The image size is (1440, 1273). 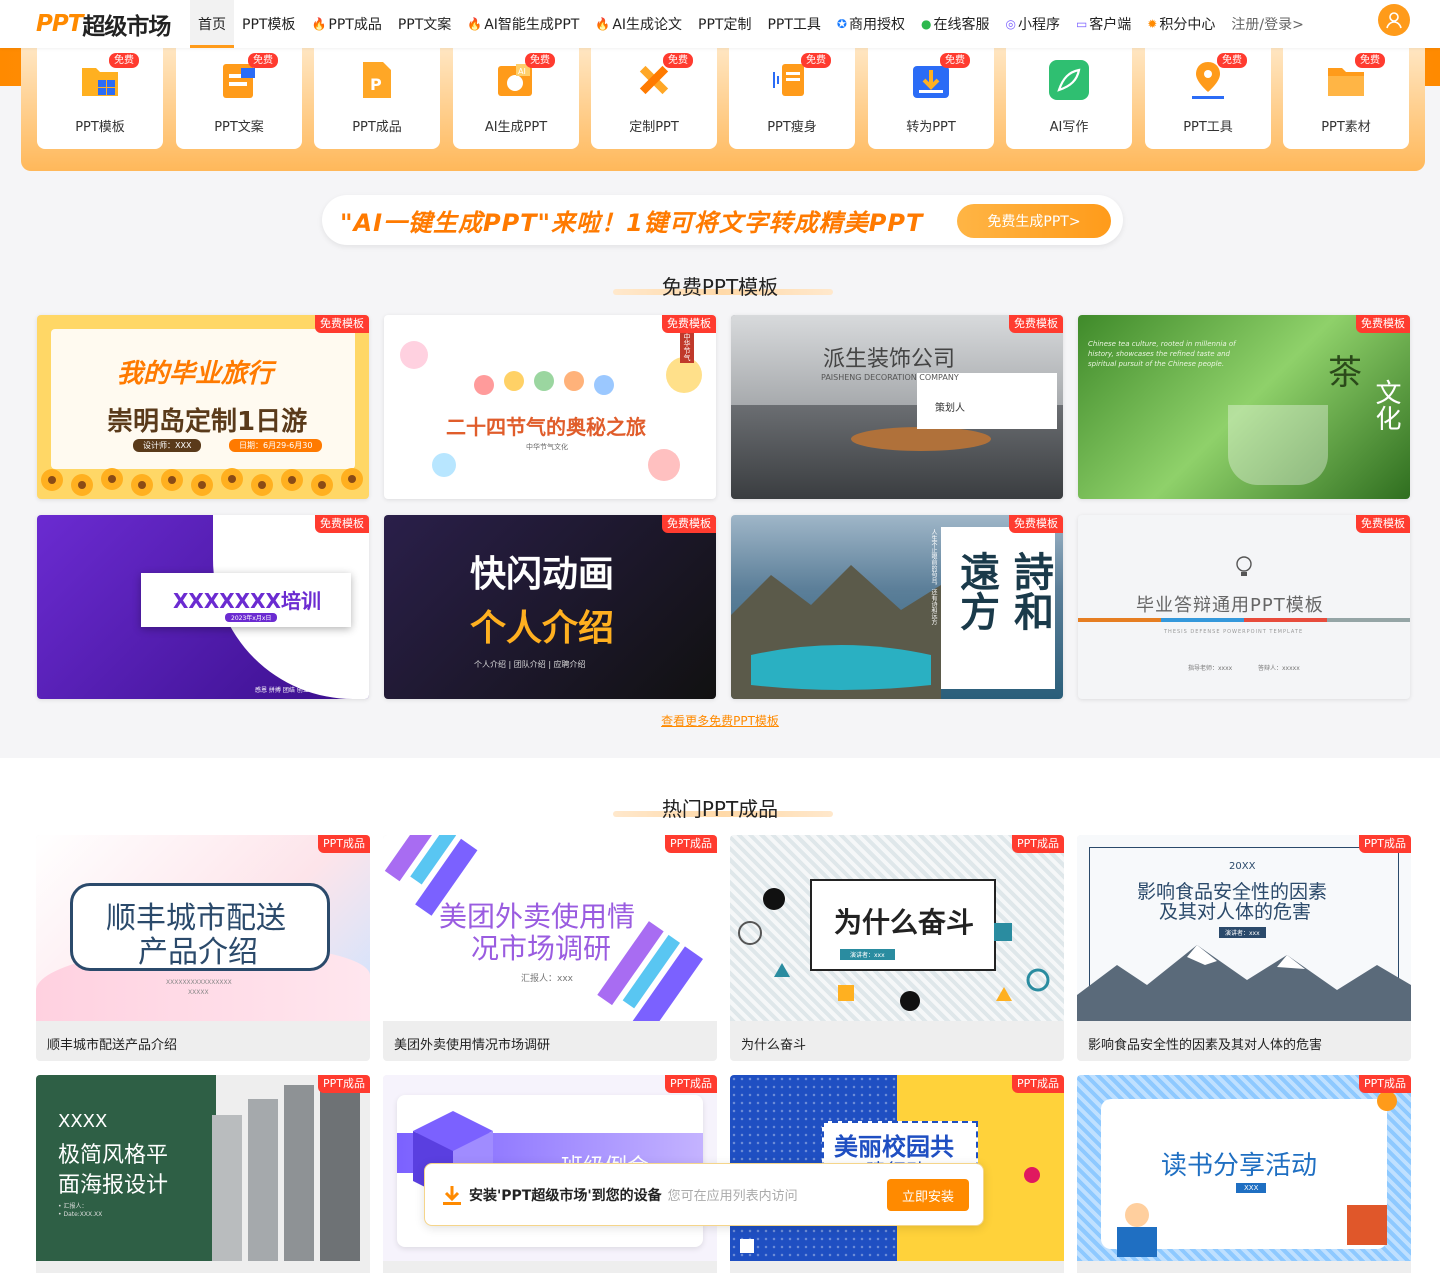 I want to click on site-logo: PPT 超级市场, so click(x=95, y=24).